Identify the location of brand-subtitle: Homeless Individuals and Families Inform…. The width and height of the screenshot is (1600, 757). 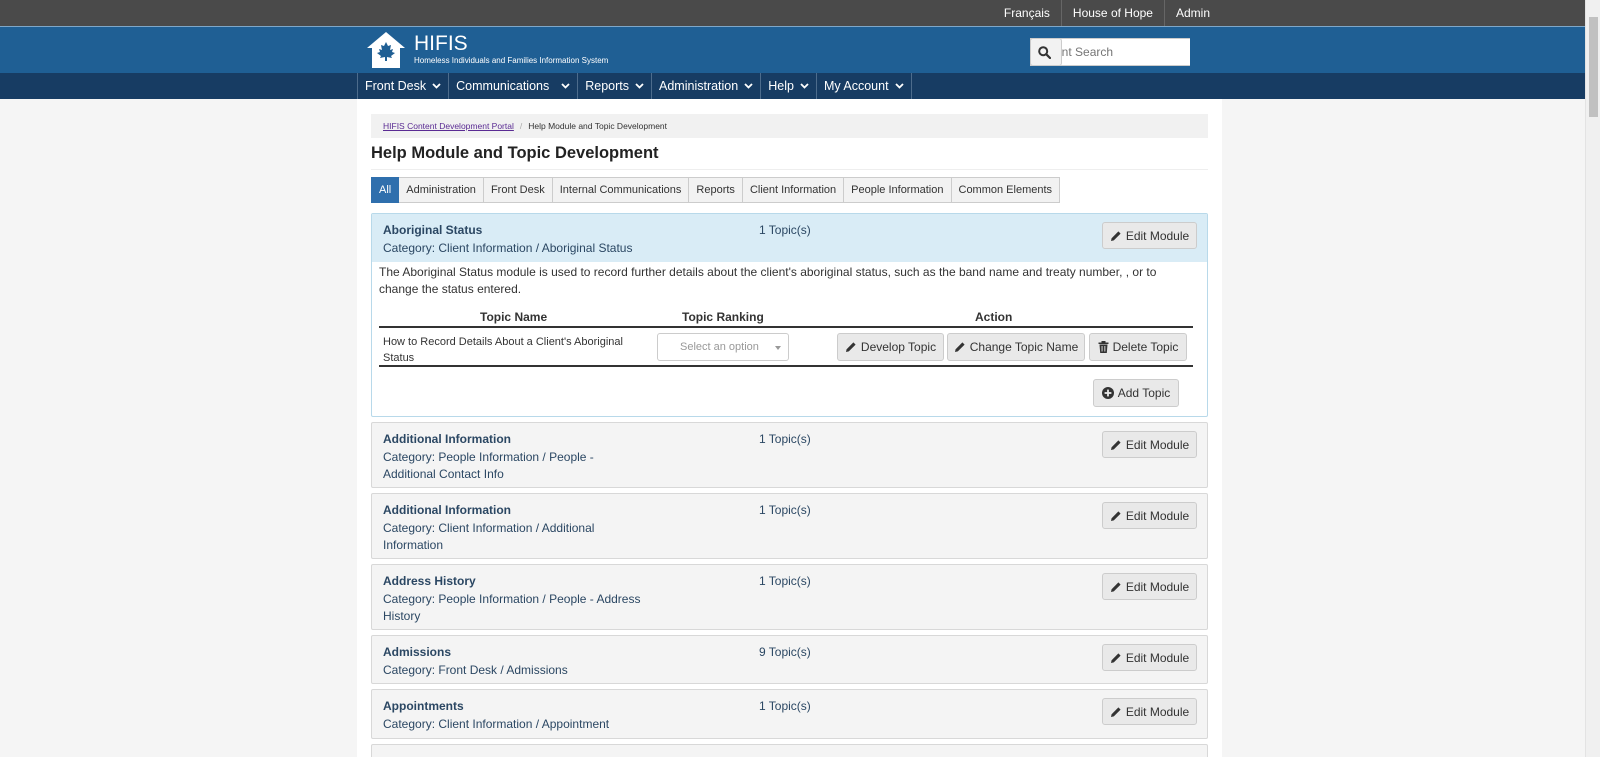
(511, 60).